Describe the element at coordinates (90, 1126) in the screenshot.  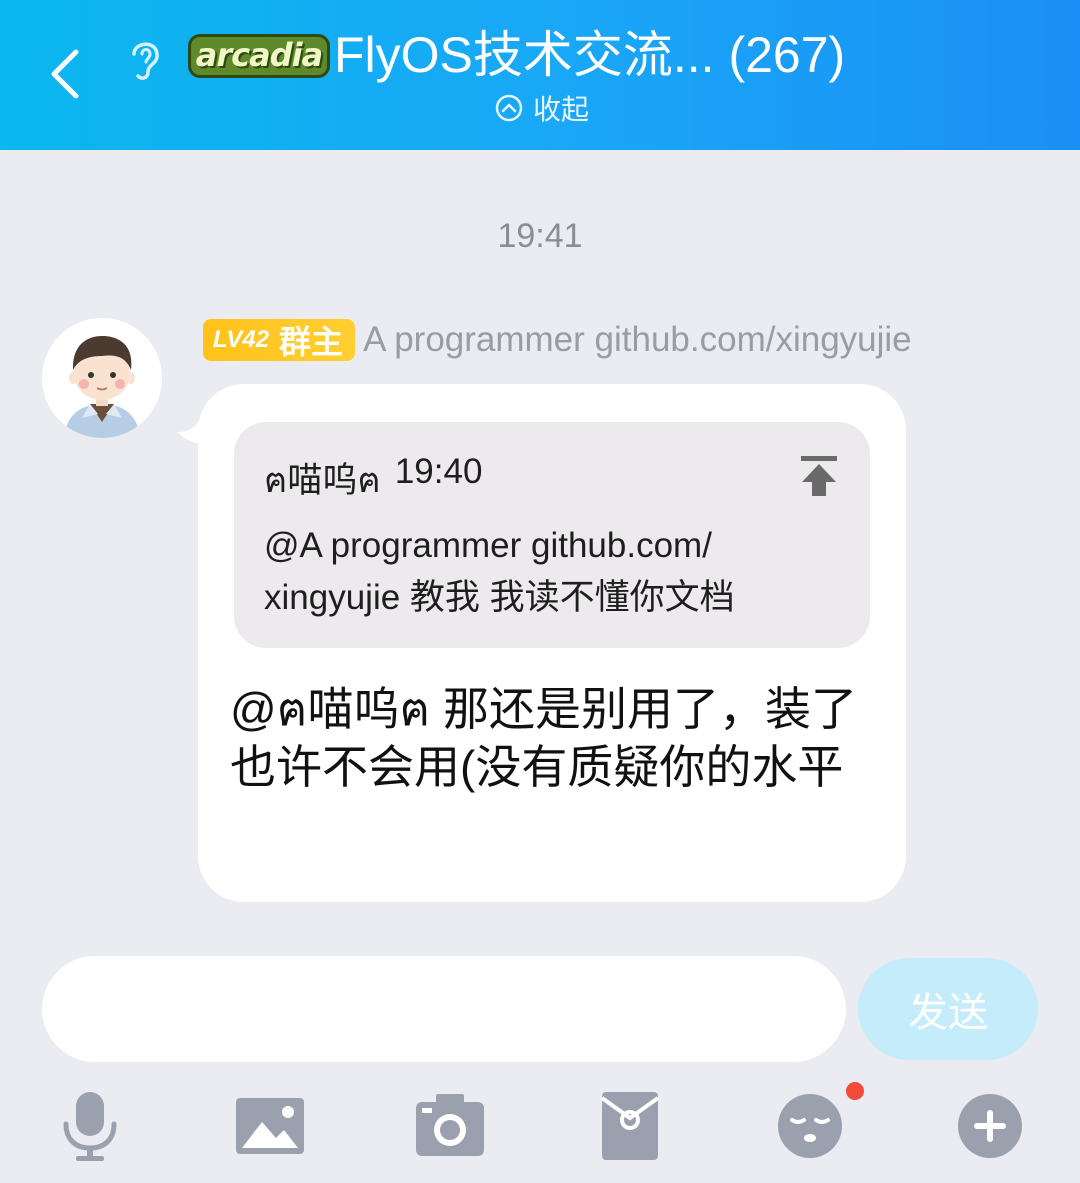
I see `microphone-icon` at that location.